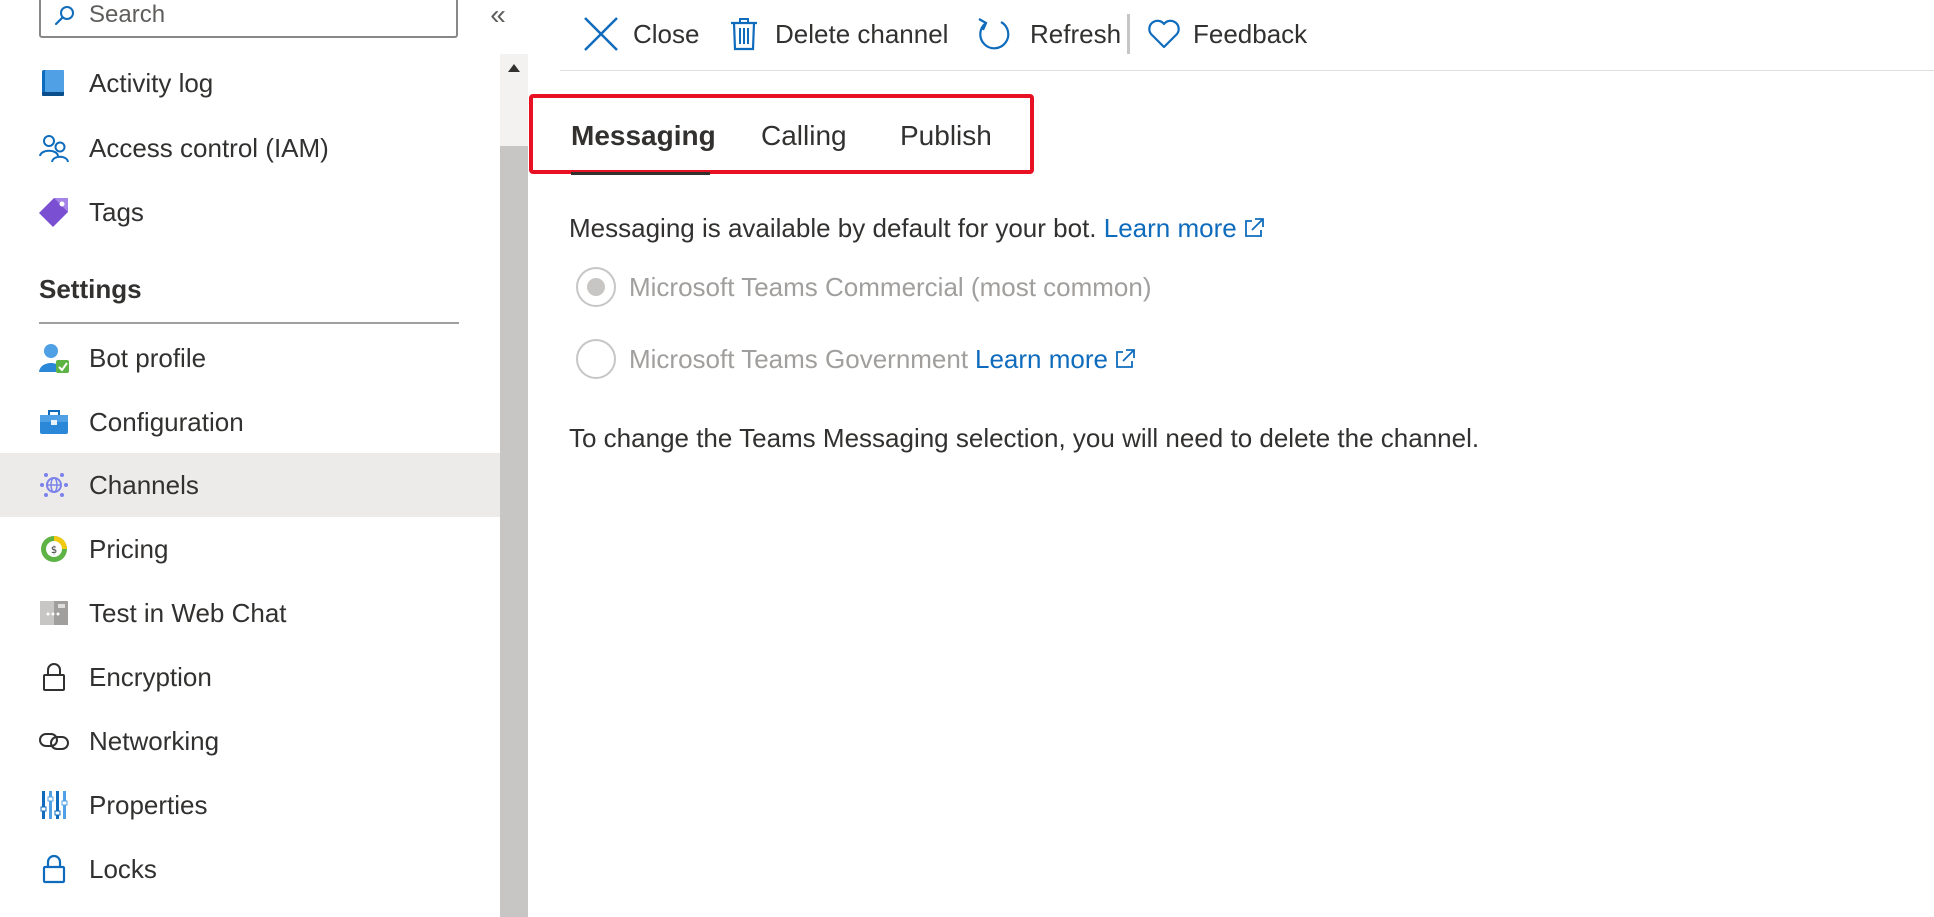  I want to click on scrollbar-thumb, so click(514, 531).